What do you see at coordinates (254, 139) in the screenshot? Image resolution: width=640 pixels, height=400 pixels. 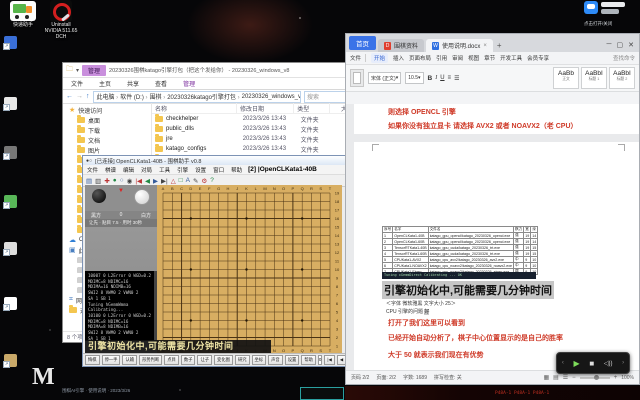 I see `file-row: jre 2023/3/26 13:43 文件夹` at bounding box center [254, 139].